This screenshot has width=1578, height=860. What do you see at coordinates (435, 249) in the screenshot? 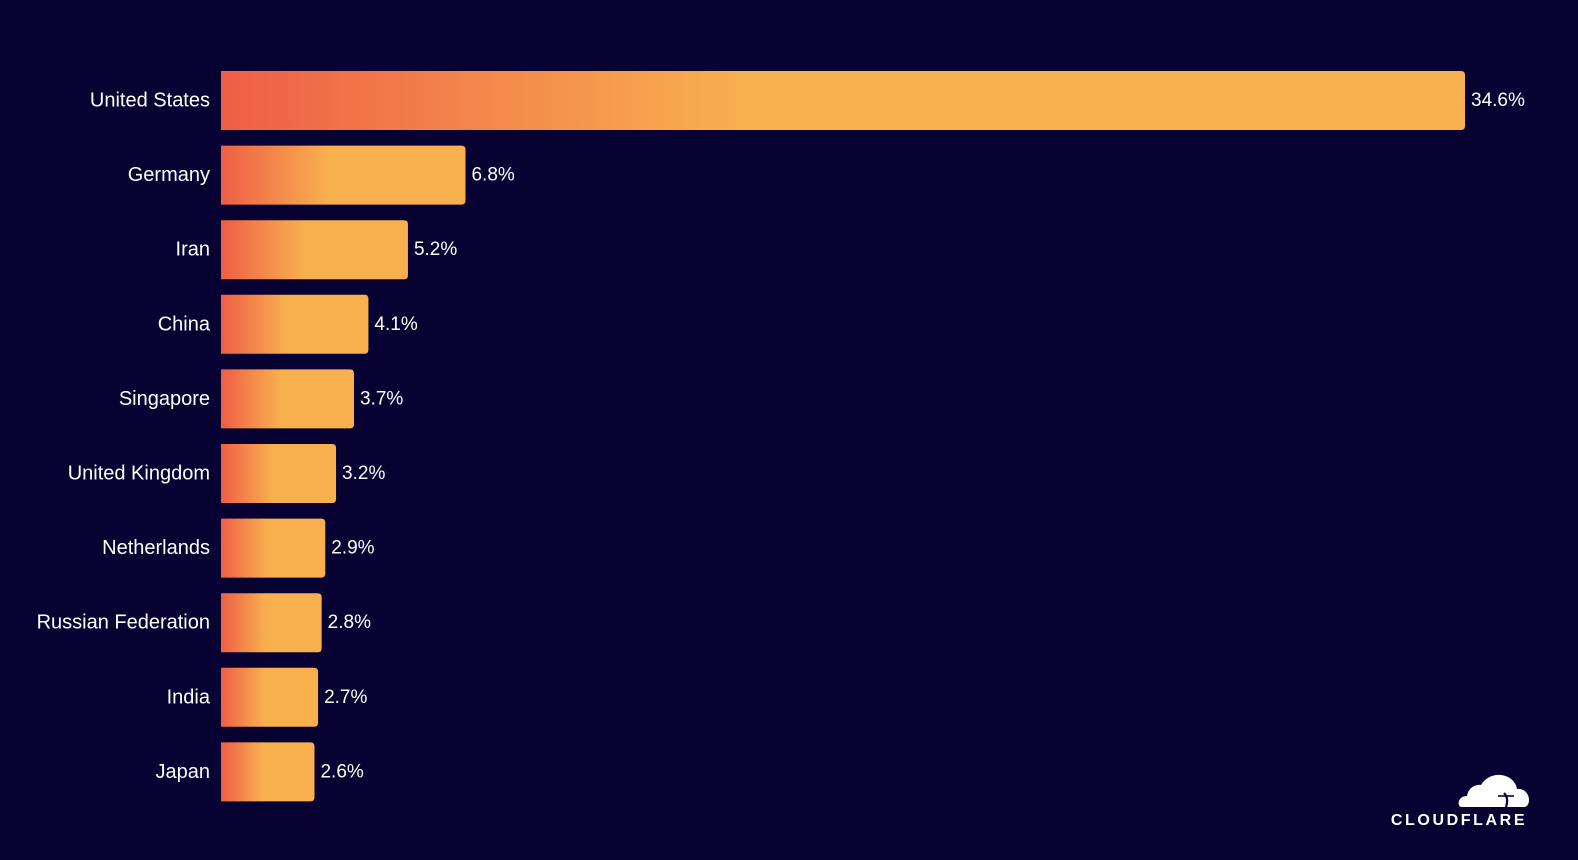
I see `value-label: 5.2%` at bounding box center [435, 249].